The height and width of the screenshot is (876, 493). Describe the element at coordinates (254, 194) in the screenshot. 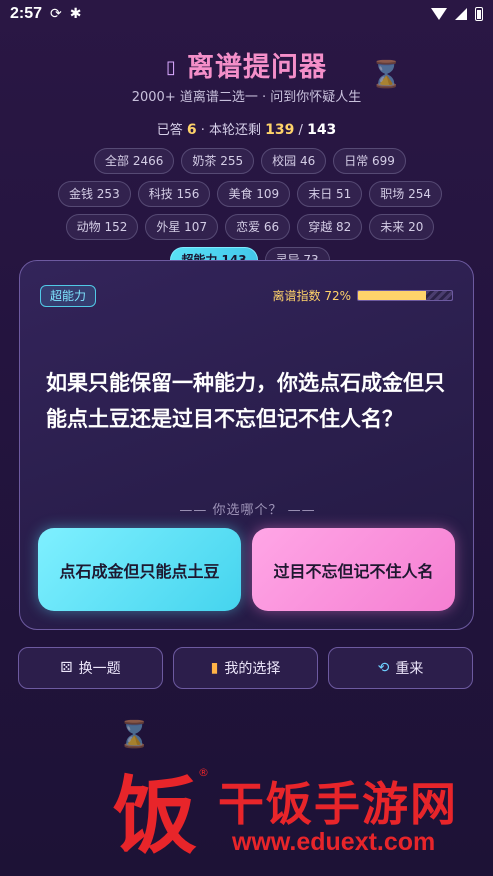

I see `category-tag: 美食 109` at that location.